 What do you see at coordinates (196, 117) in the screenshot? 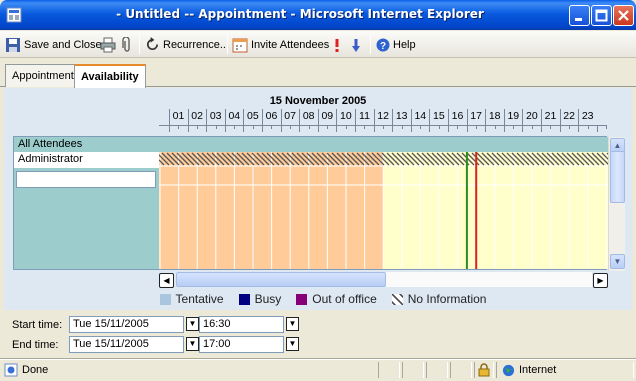
I see `hour-label: 02` at bounding box center [196, 117].